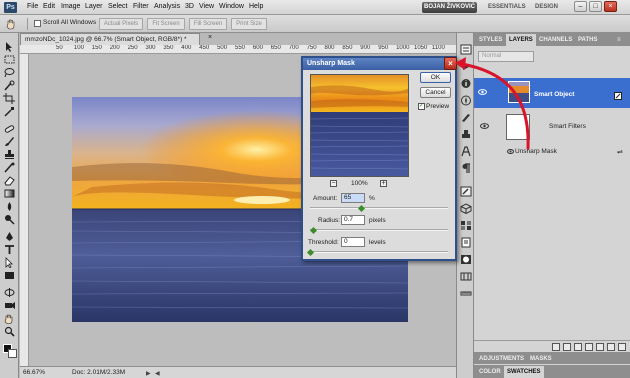 The image size is (630, 378). What do you see at coordinates (421, 106) in the screenshot?
I see `preview-checkbox: ✓` at bounding box center [421, 106].